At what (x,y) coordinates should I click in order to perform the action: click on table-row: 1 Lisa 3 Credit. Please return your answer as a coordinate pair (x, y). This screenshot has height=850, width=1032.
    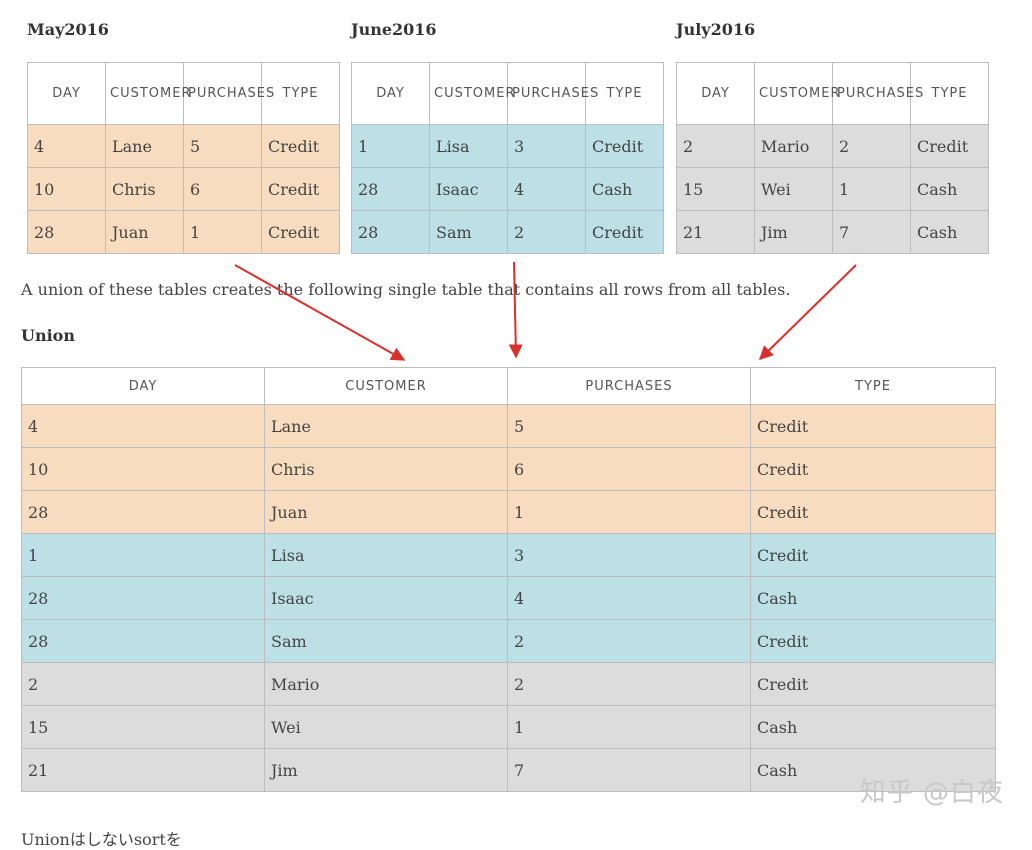
    Looking at the image, I should click on (508, 555).